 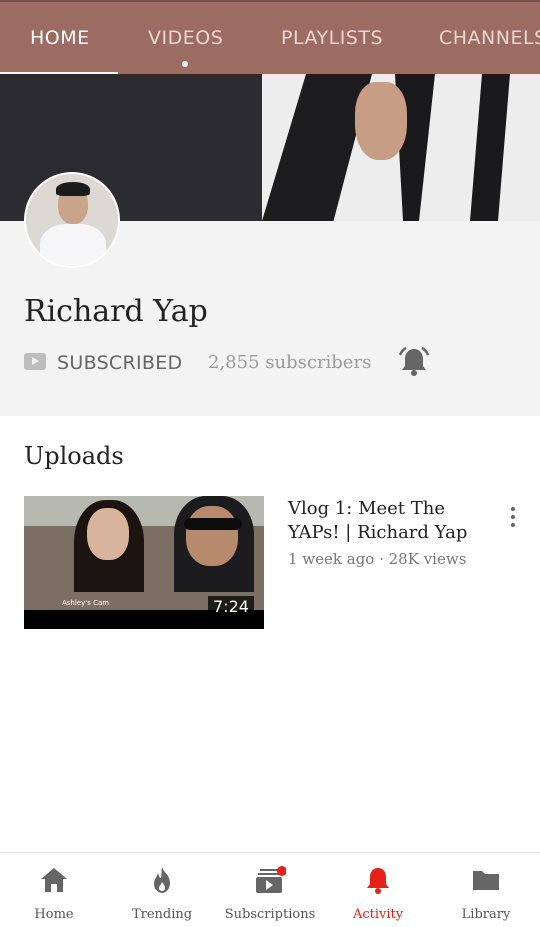 What do you see at coordinates (388, 521) in the screenshot?
I see `video-title: Vlog 1: Meet The YAPs! | Richard Yap` at bounding box center [388, 521].